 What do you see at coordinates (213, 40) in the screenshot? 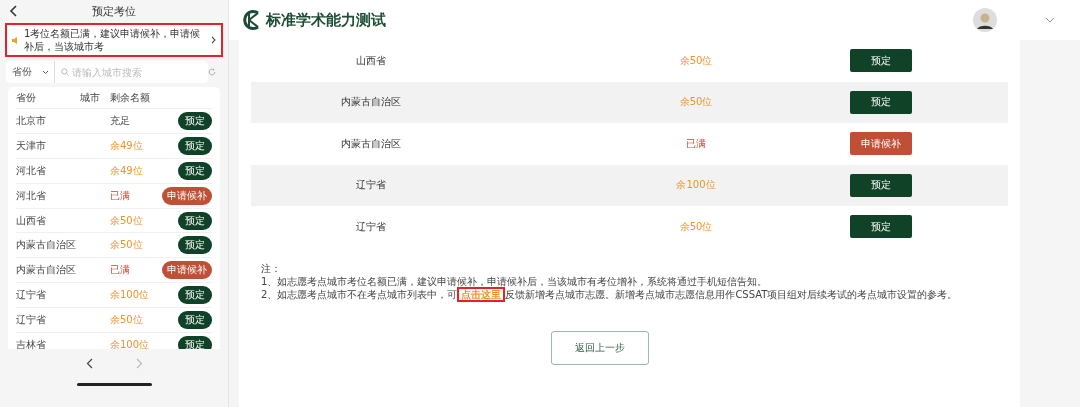
I see `chevron-right-icon` at bounding box center [213, 40].